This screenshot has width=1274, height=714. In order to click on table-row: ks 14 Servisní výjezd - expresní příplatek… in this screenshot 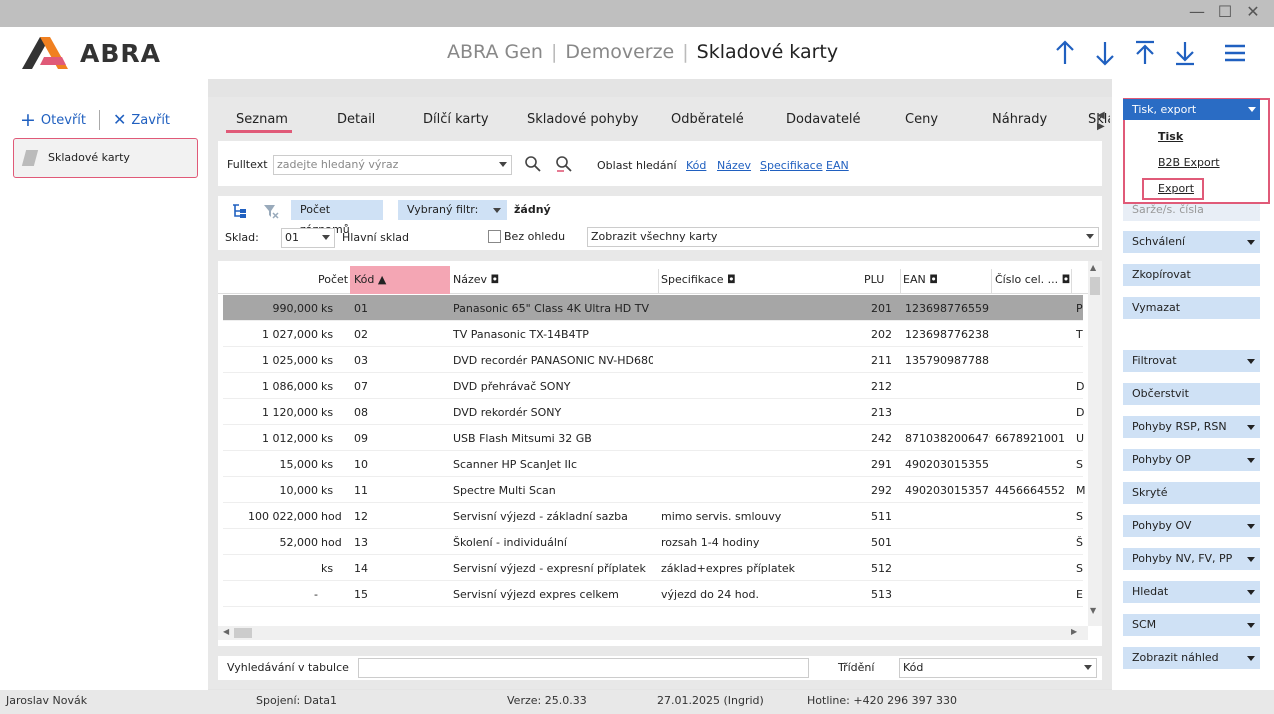, I will do `click(653, 568)`.